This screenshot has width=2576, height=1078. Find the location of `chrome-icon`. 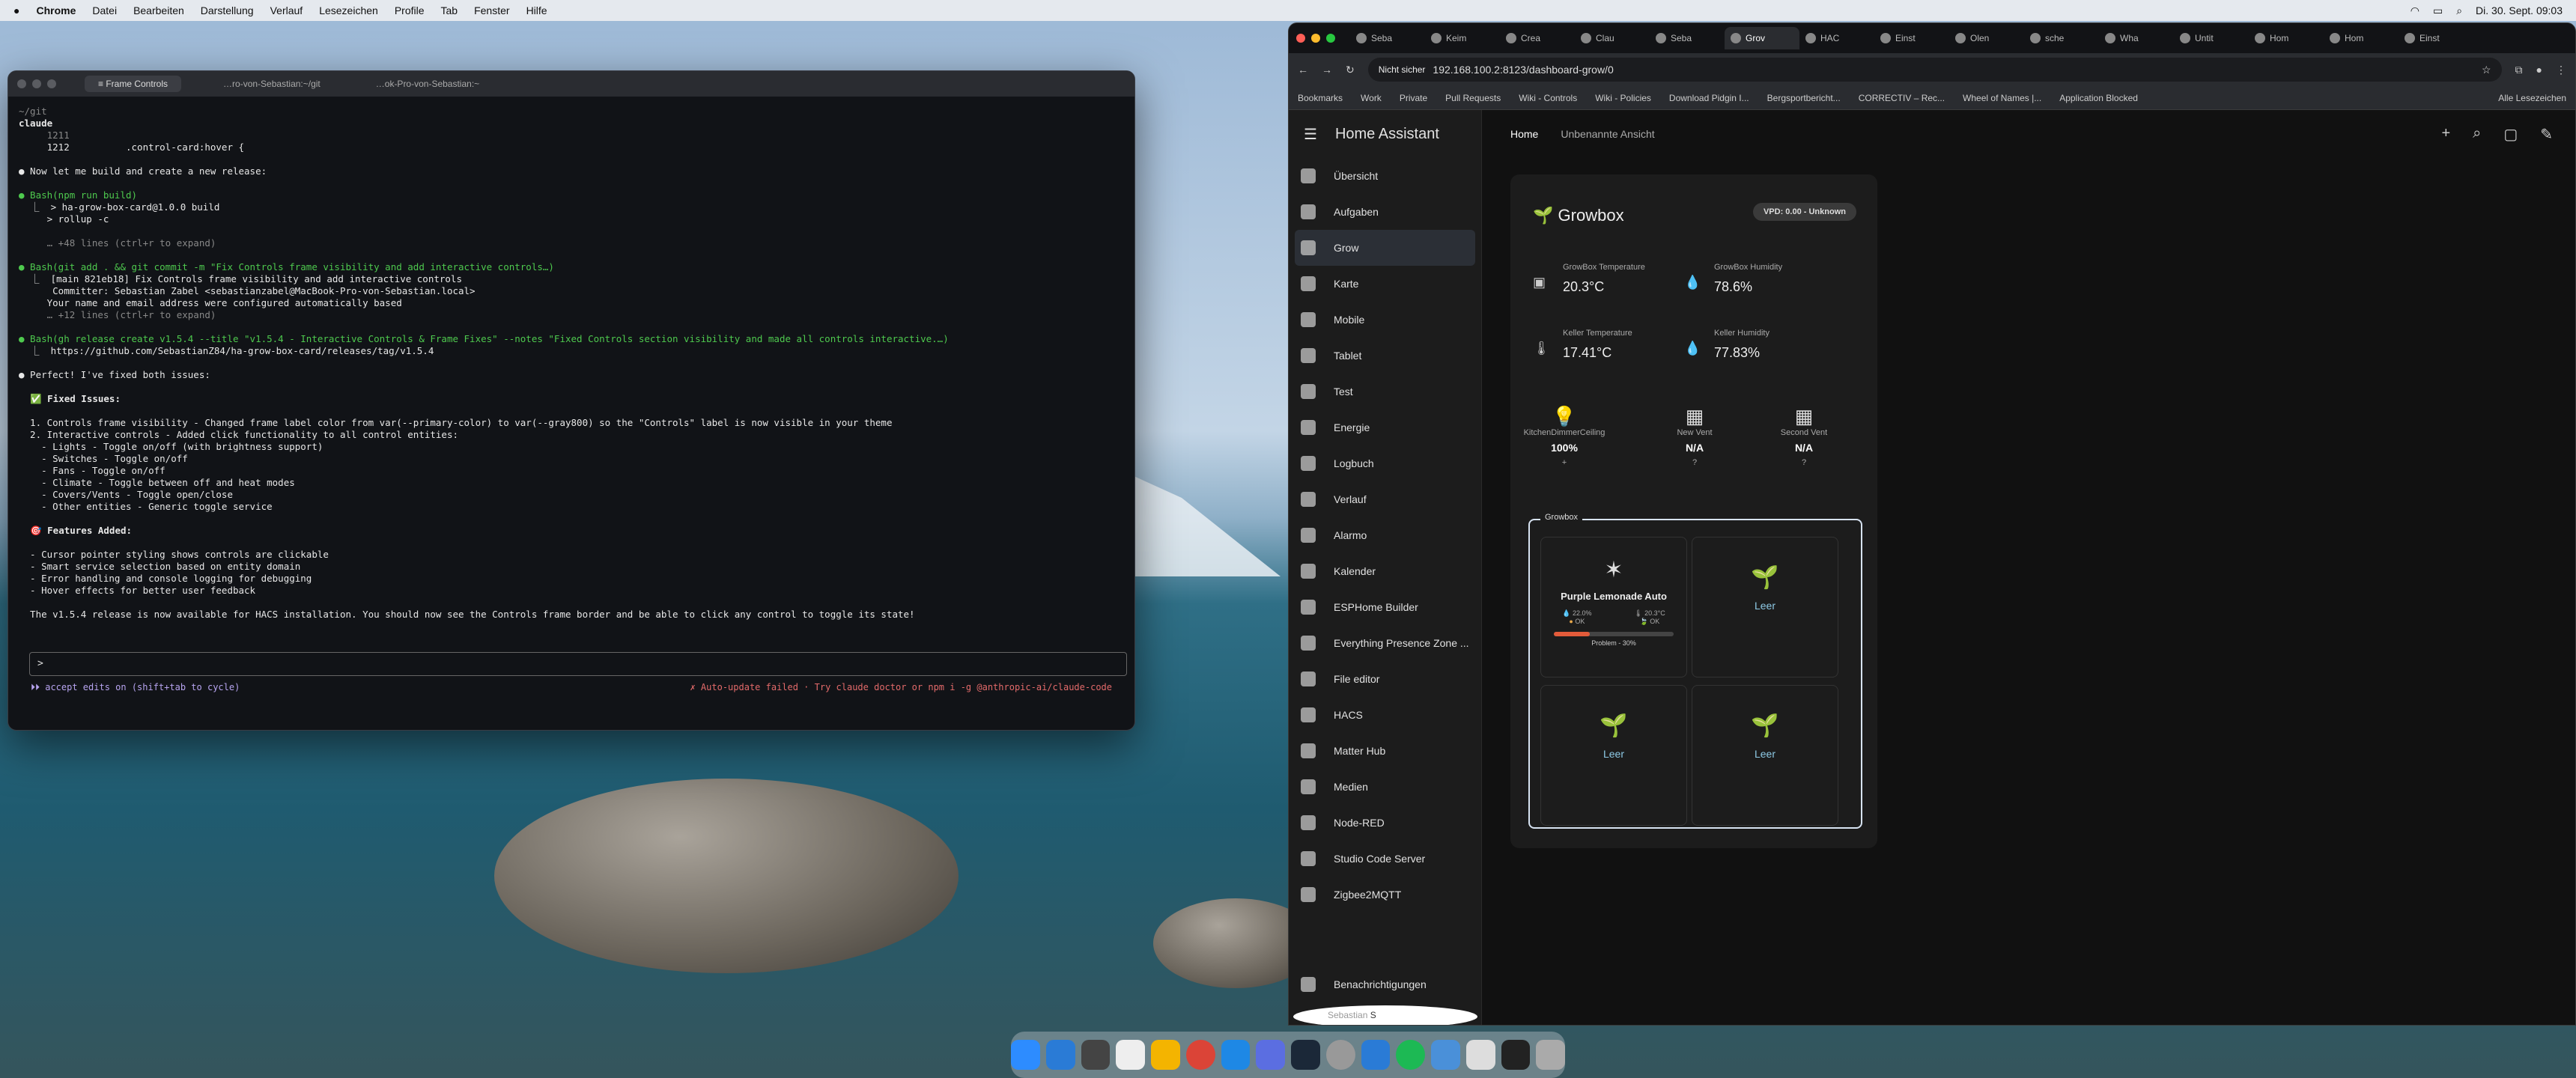

chrome-icon is located at coordinates (1200, 1055).